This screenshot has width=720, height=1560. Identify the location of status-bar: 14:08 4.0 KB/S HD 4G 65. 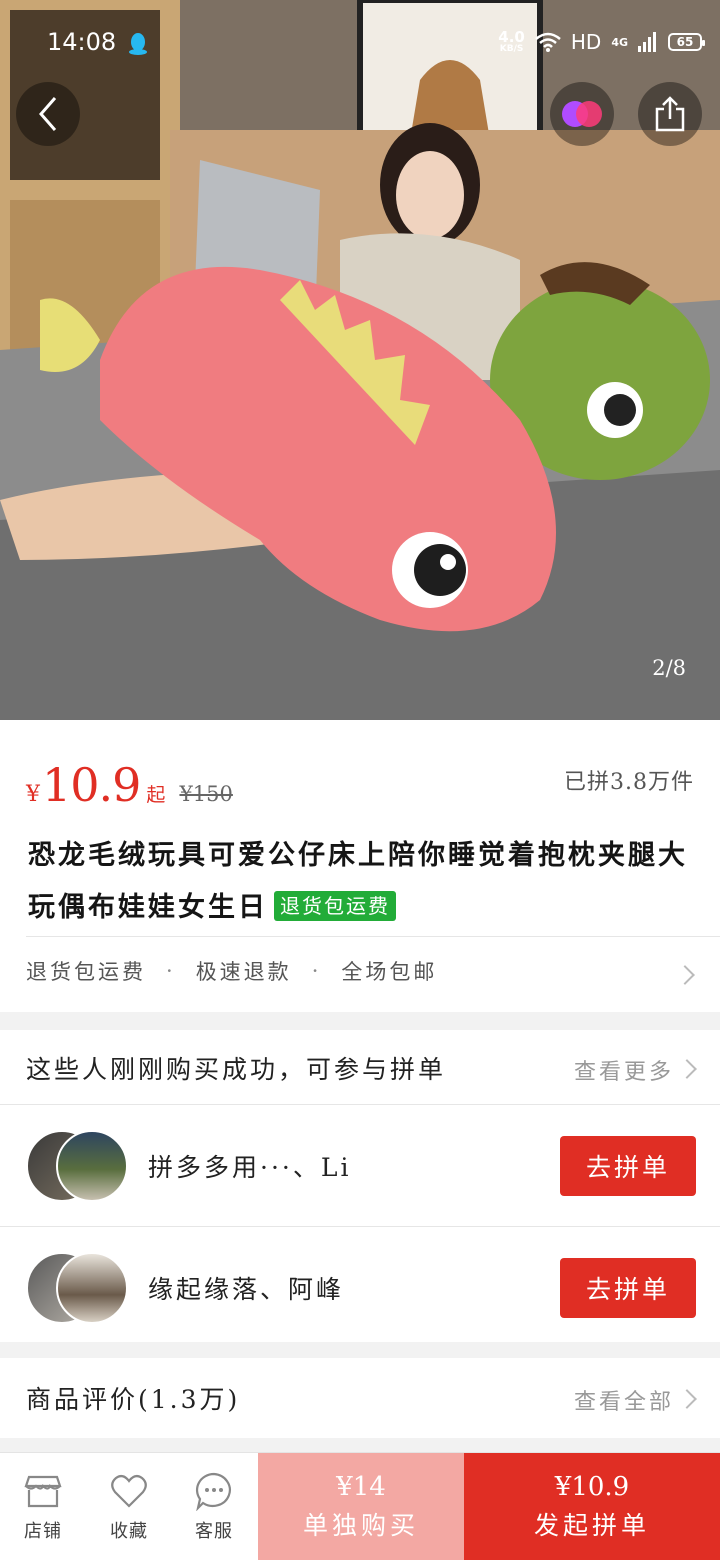
(360, 45).